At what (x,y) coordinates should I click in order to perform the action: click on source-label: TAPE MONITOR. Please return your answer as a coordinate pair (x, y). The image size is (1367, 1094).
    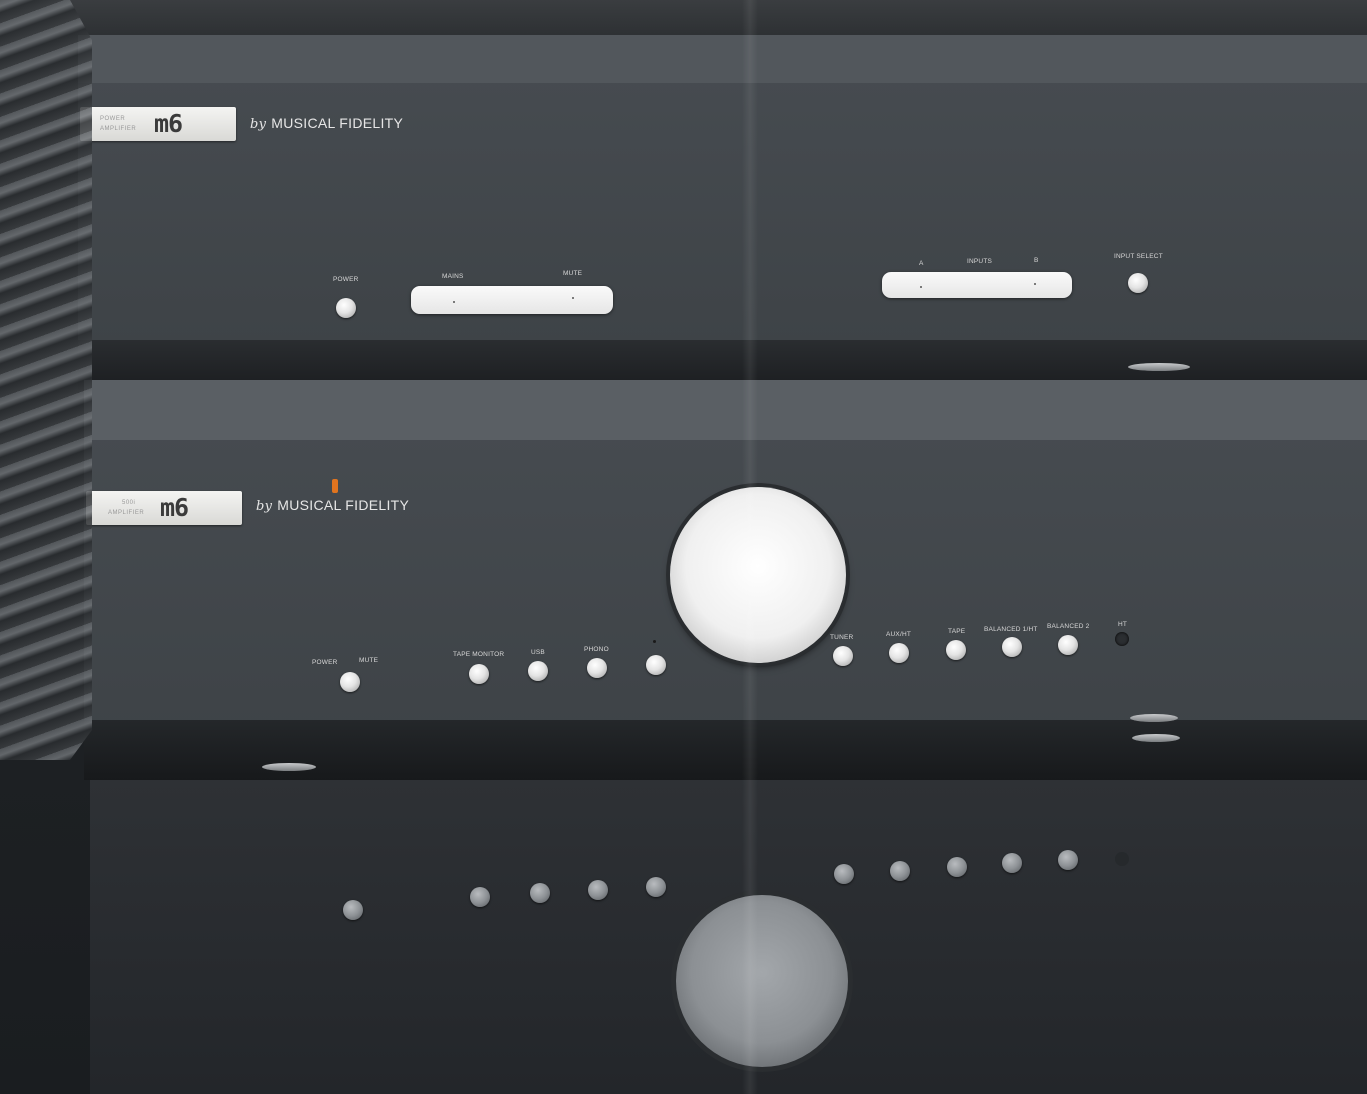
    Looking at the image, I should click on (479, 654).